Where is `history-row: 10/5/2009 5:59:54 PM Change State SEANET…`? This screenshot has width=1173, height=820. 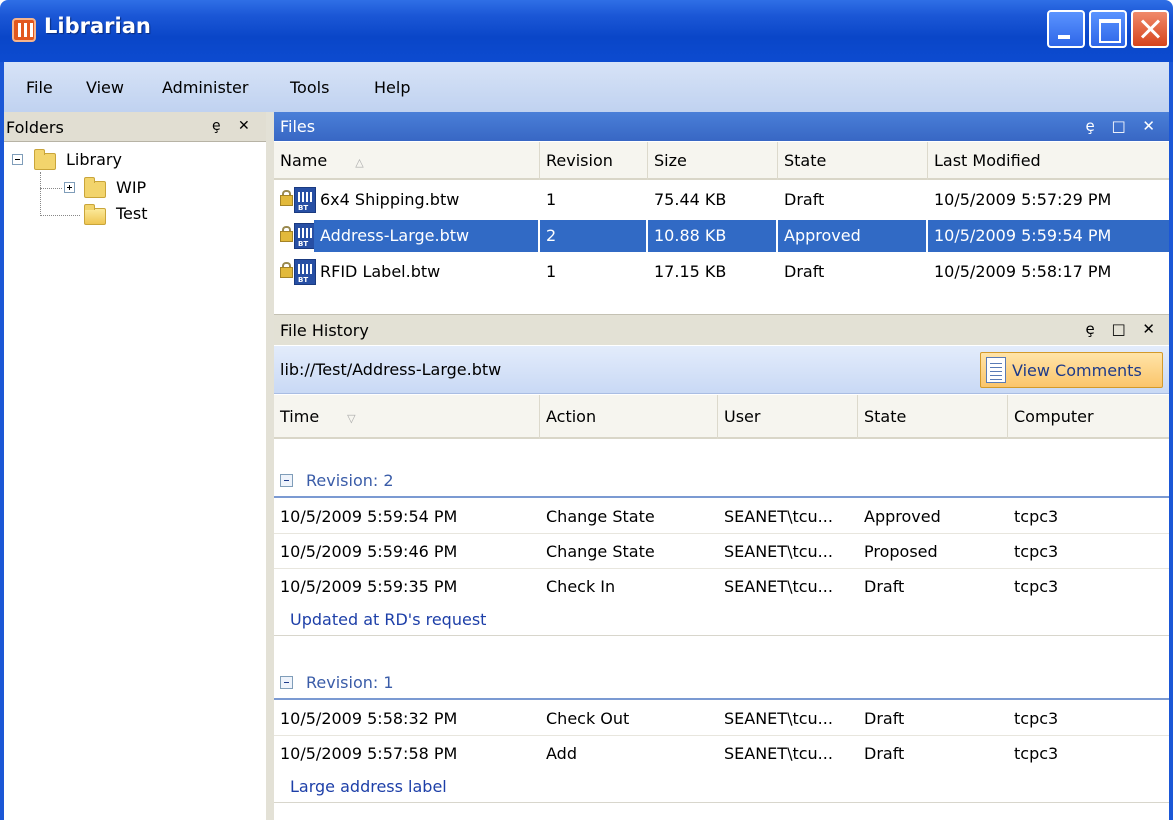
history-row: 10/5/2009 5:59:54 PM Change State SEANET… is located at coordinates (721, 517).